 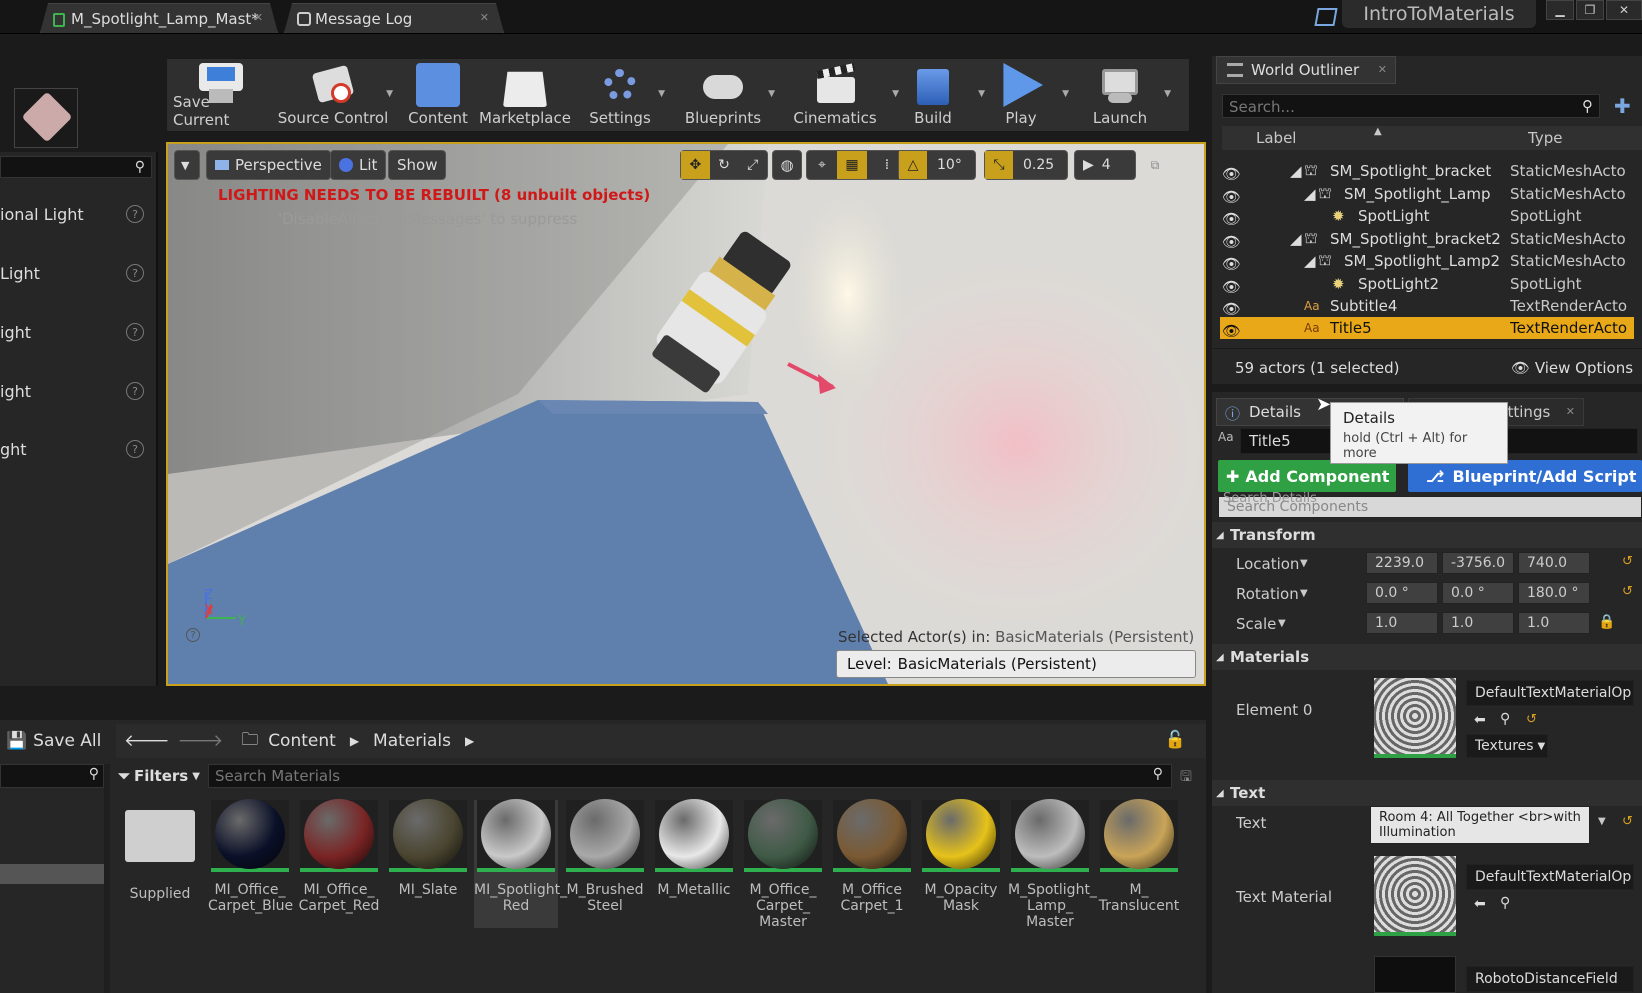 I want to click on outliner-row-selected: 👁 Aa Title5 TextRenderActo, so click(x=1427, y=328).